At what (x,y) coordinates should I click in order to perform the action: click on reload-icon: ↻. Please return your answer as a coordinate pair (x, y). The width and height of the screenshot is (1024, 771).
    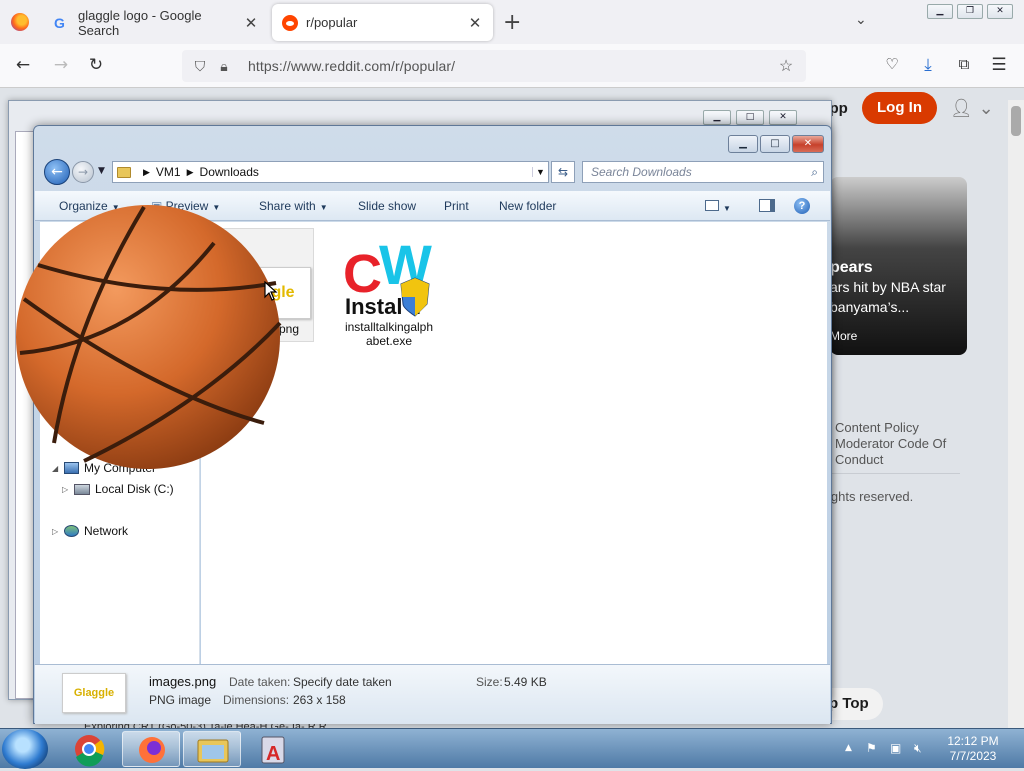
    Looking at the image, I should click on (96, 65).